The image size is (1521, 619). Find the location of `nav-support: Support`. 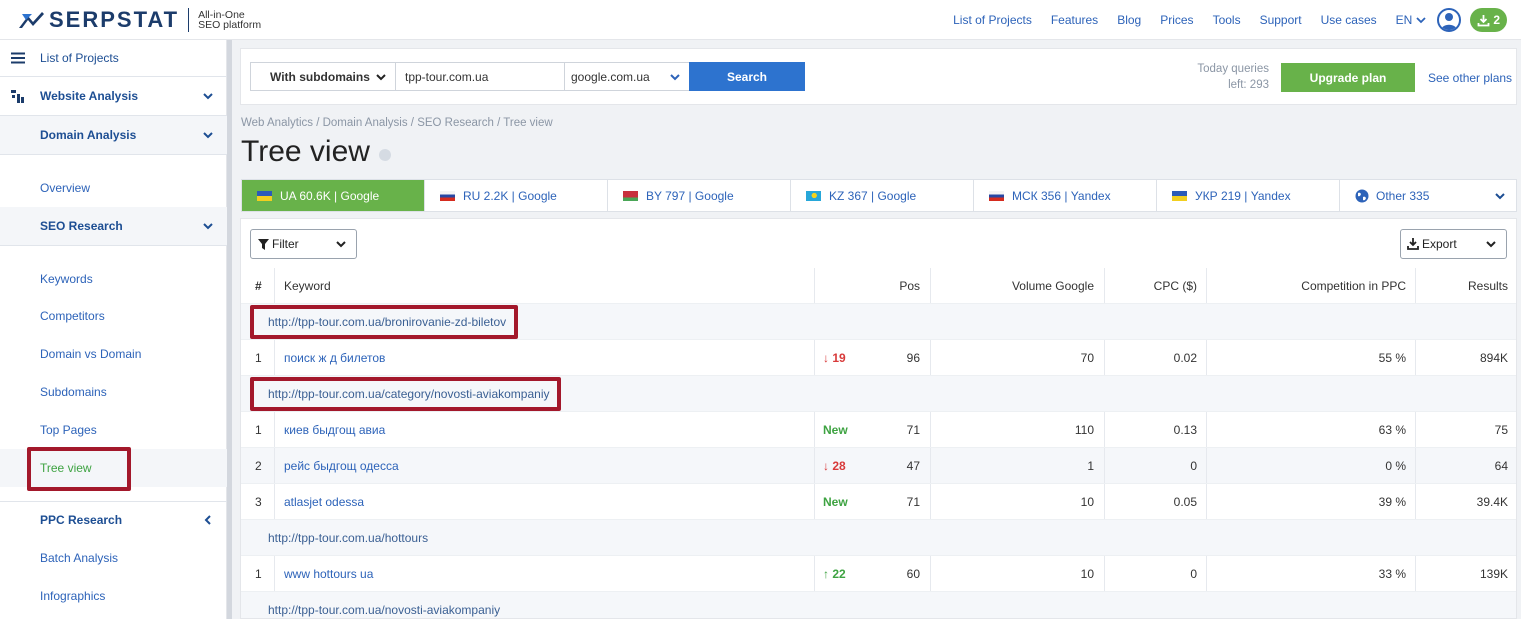

nav-support: Support is located at coordinates (1281, 20).